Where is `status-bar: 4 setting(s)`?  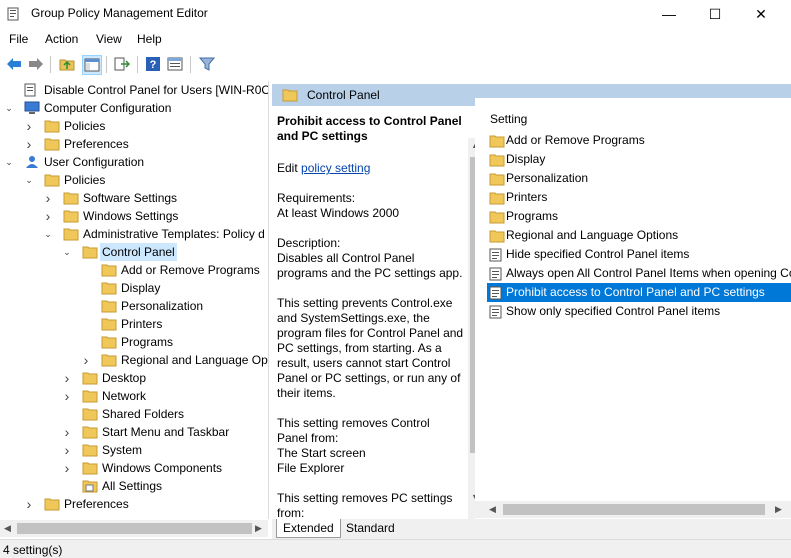 status-bar: 4 setting(s) is located at coordinates (395, 548).